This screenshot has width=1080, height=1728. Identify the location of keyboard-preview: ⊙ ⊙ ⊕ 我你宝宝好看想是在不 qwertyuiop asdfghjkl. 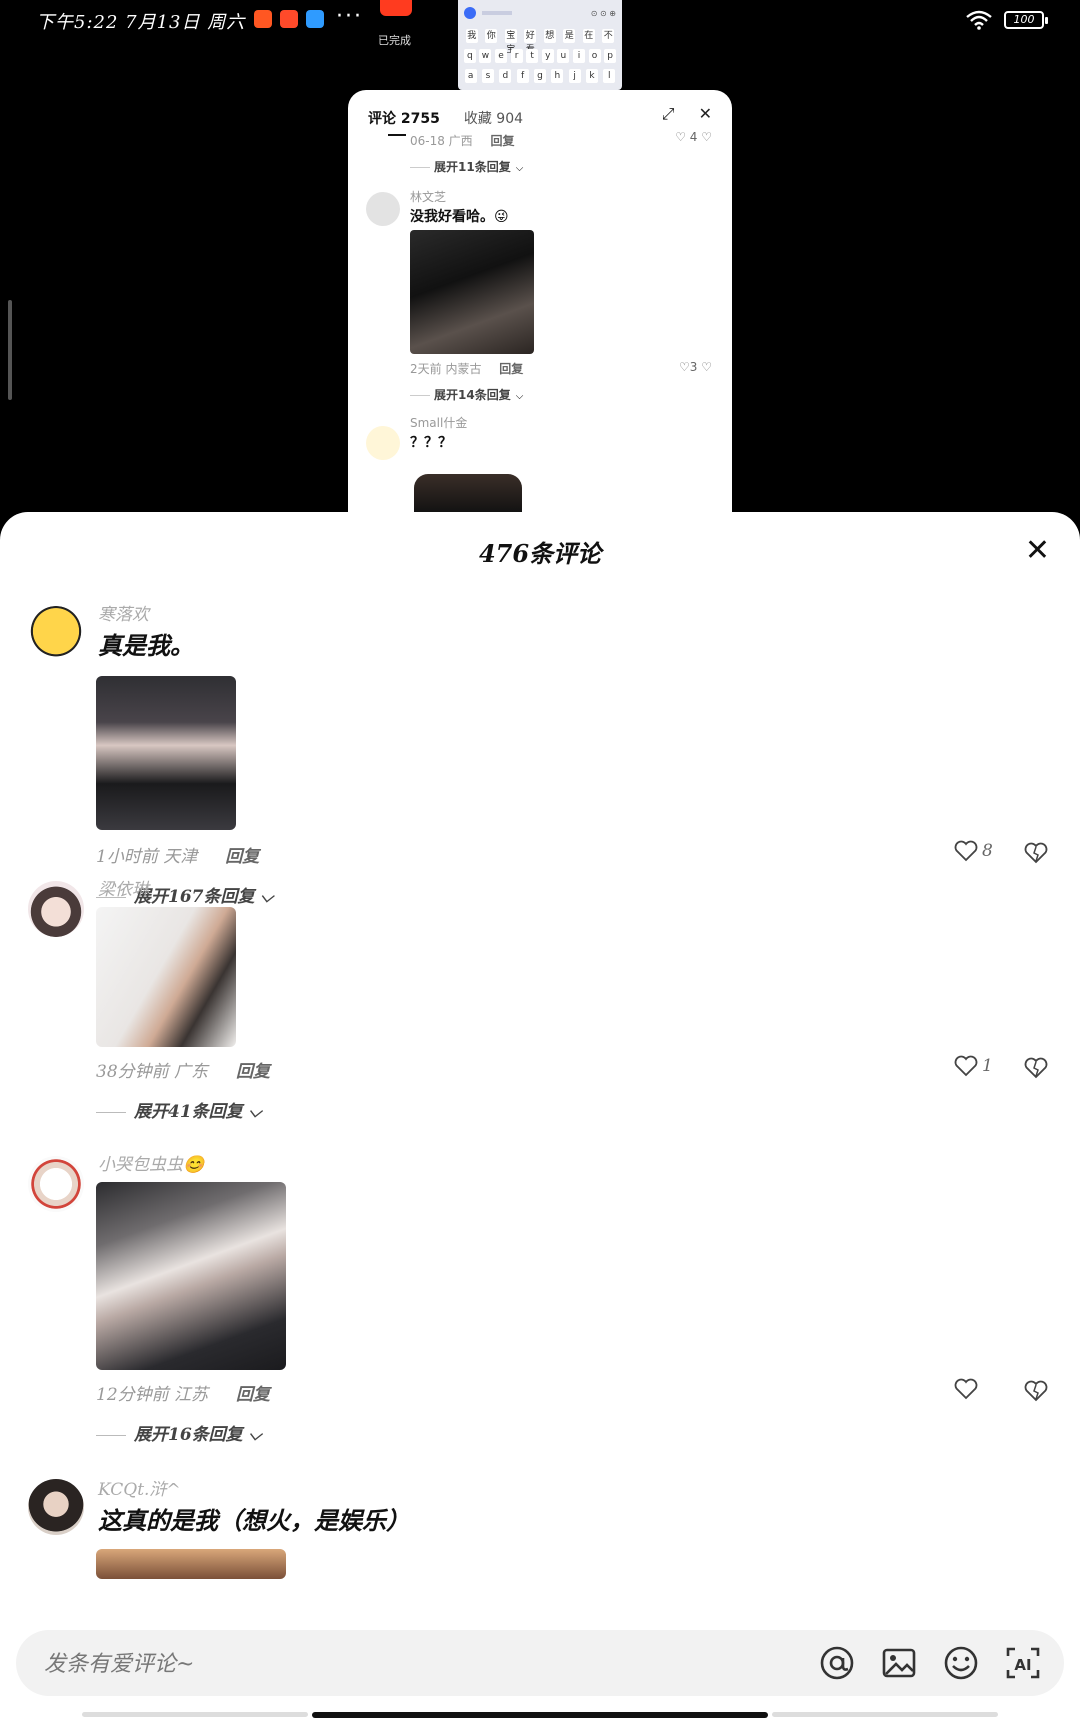
(540, 45).